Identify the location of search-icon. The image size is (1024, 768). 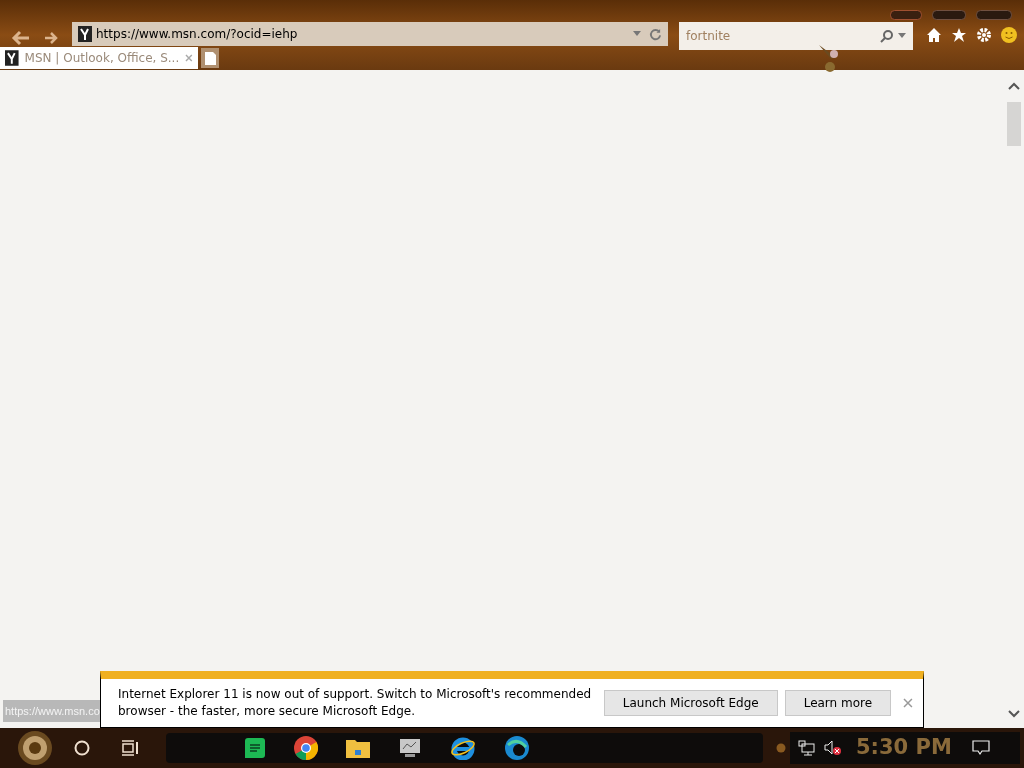
(887, 36).